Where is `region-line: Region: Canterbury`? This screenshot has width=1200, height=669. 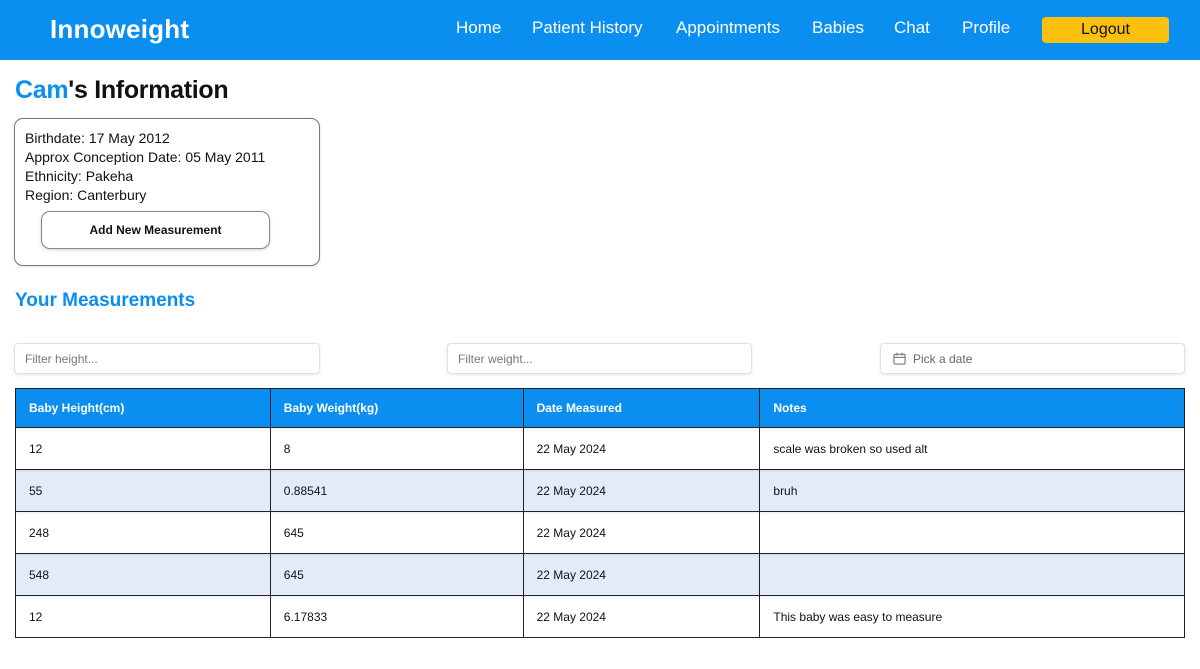 region-line: Region: Canterbury is located at coordinates (85, 195).